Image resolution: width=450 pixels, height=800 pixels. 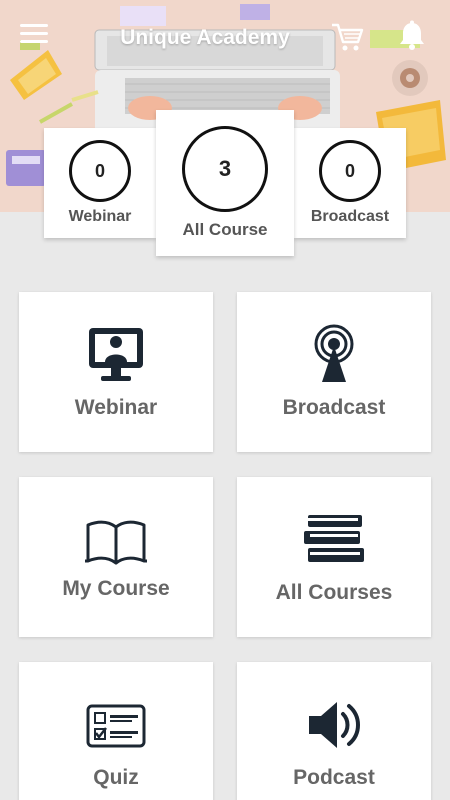 I want to click on webinar-count: 0, so click(x=100, y=171).